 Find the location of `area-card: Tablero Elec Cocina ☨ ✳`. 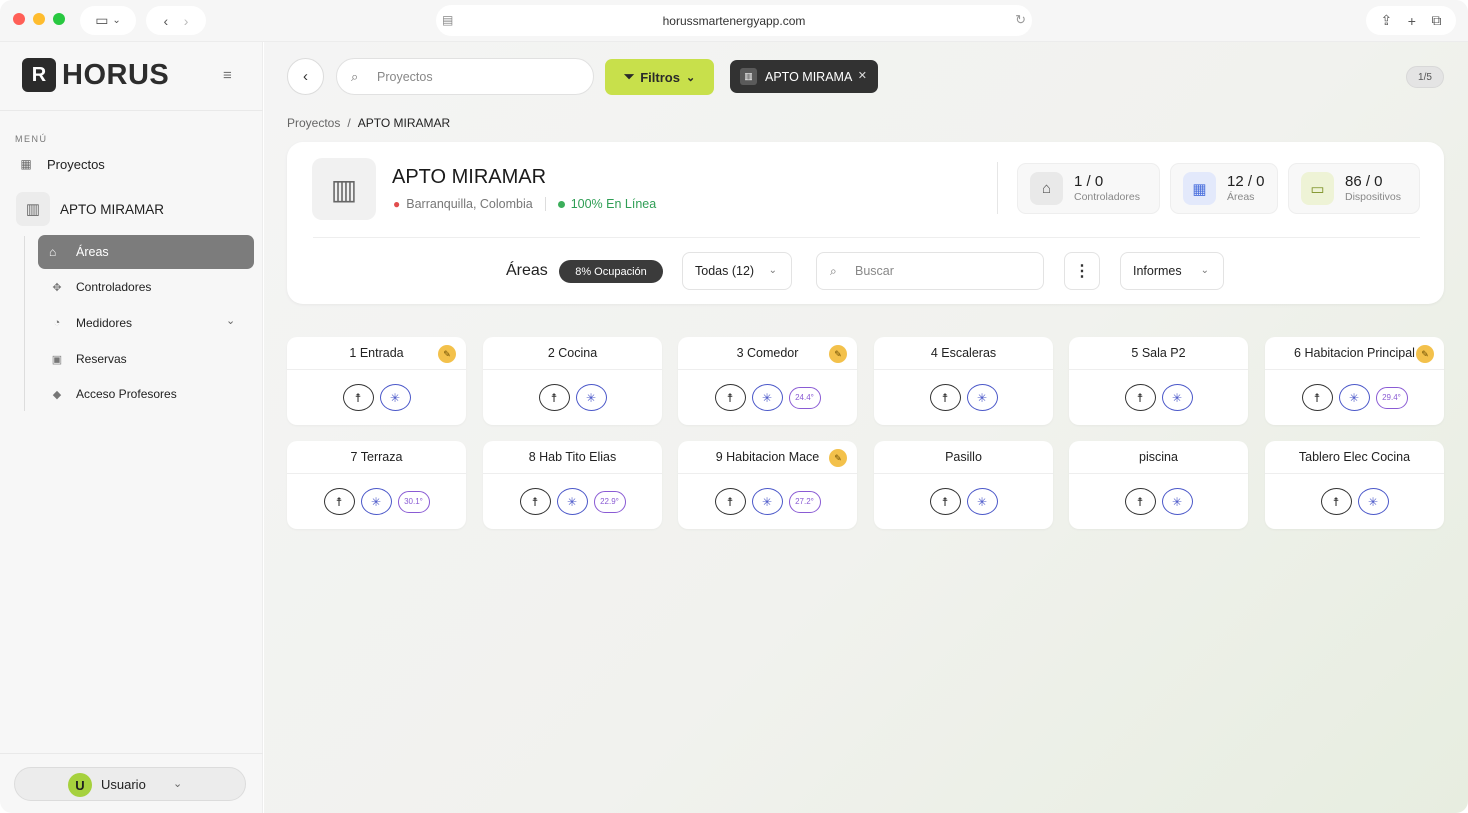

area-card: Tablero Elec Cocina ☨ ✳ is located at coordinates (1354, 485).